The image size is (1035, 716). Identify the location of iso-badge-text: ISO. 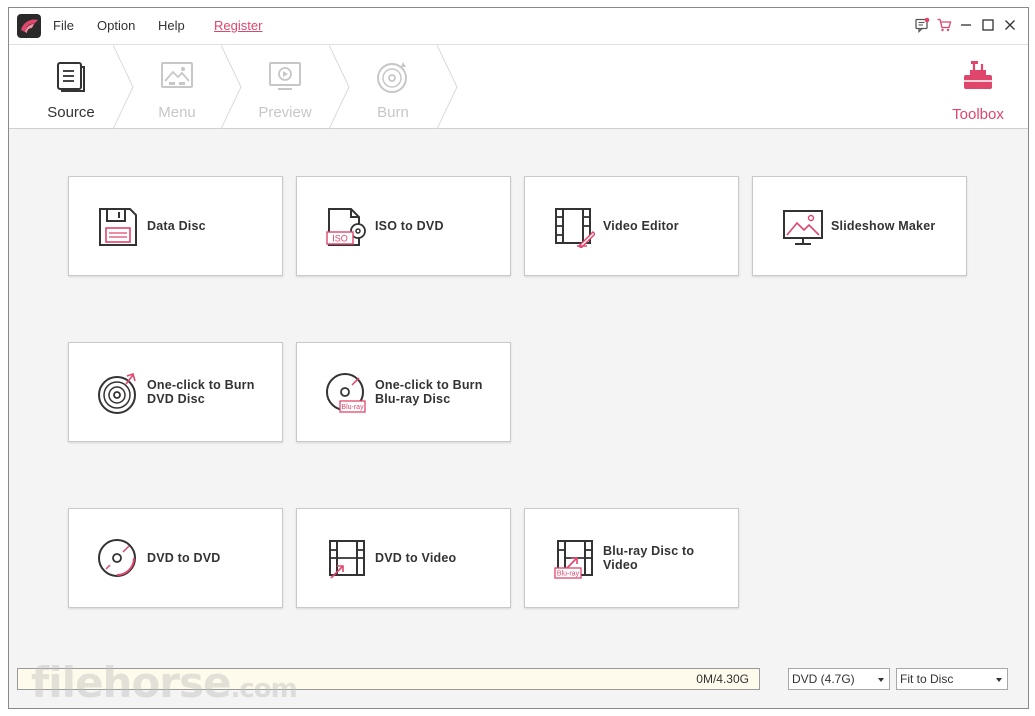
(340, 239).